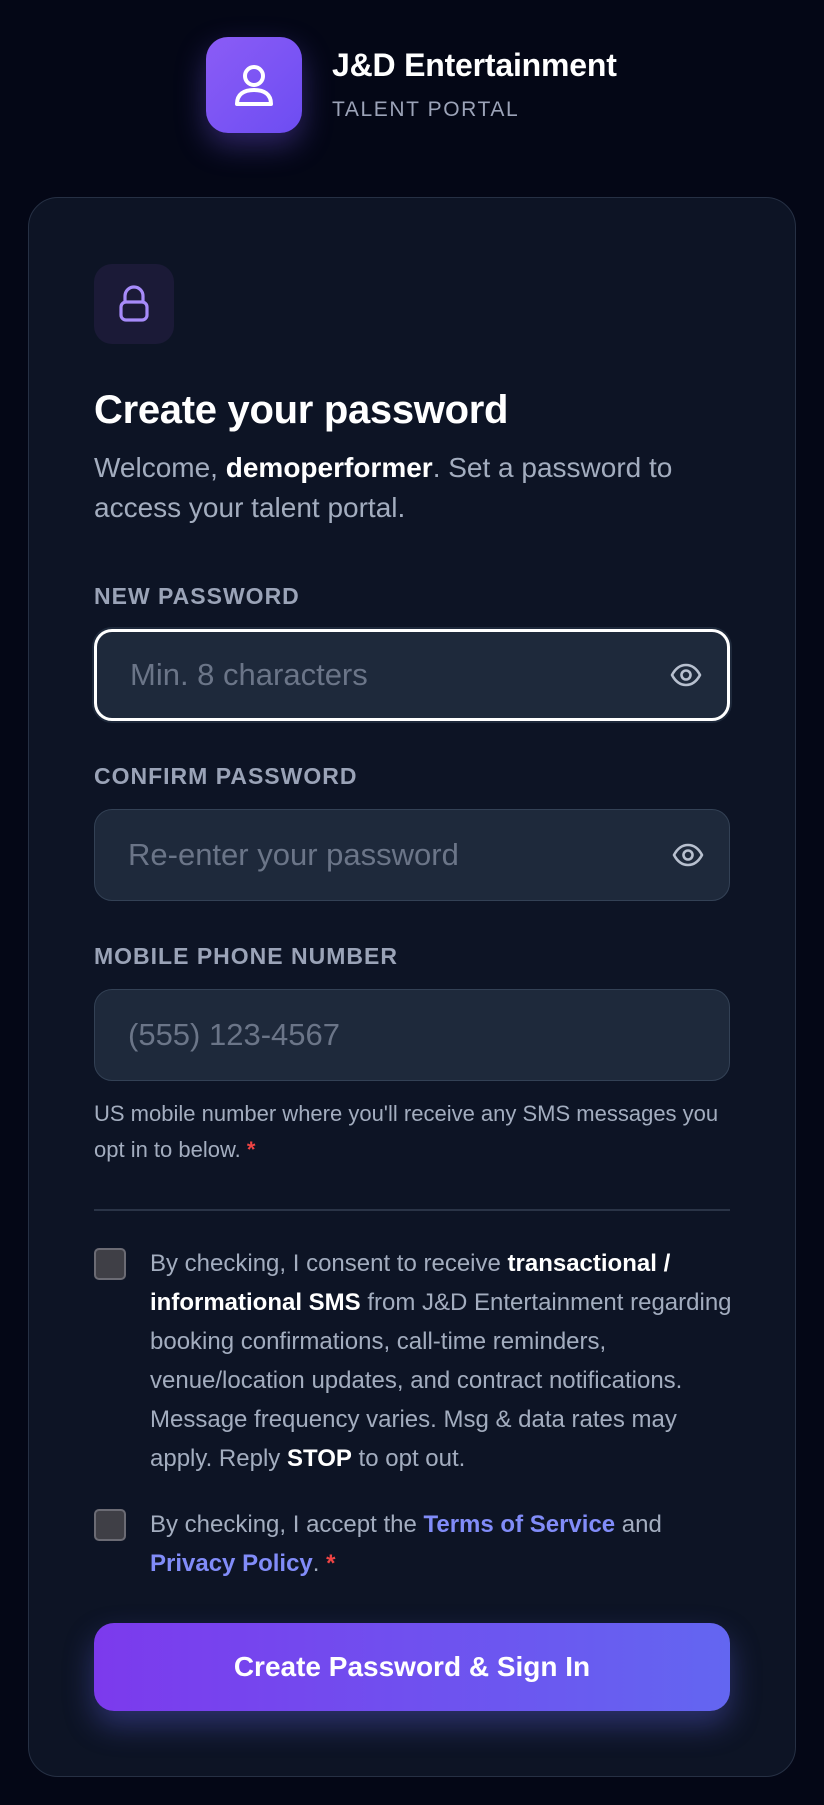 The image size is (824, 1805). What do you see at coordinates (426, 109) in the screenshot?
I see `brand-subtitle: TALENT PORTAL` at bounding box center [426, 109].